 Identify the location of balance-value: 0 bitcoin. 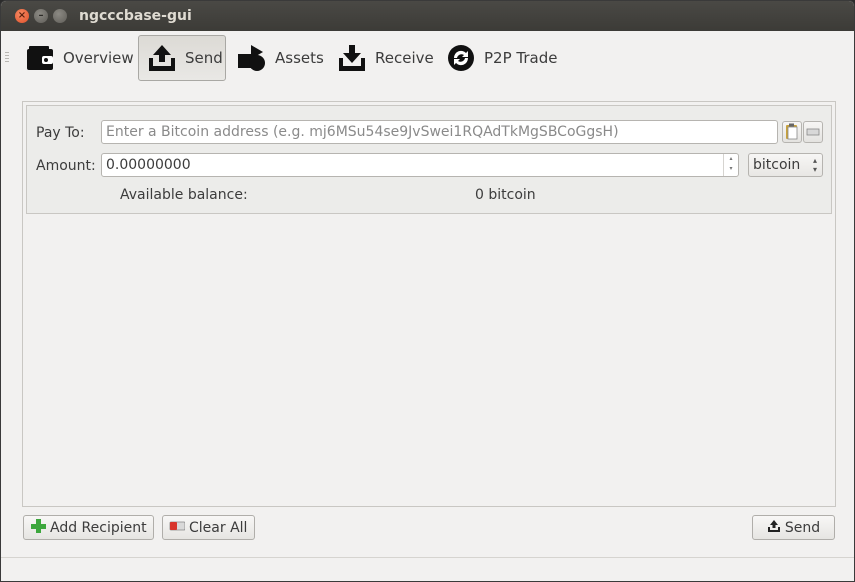
(505, 195).